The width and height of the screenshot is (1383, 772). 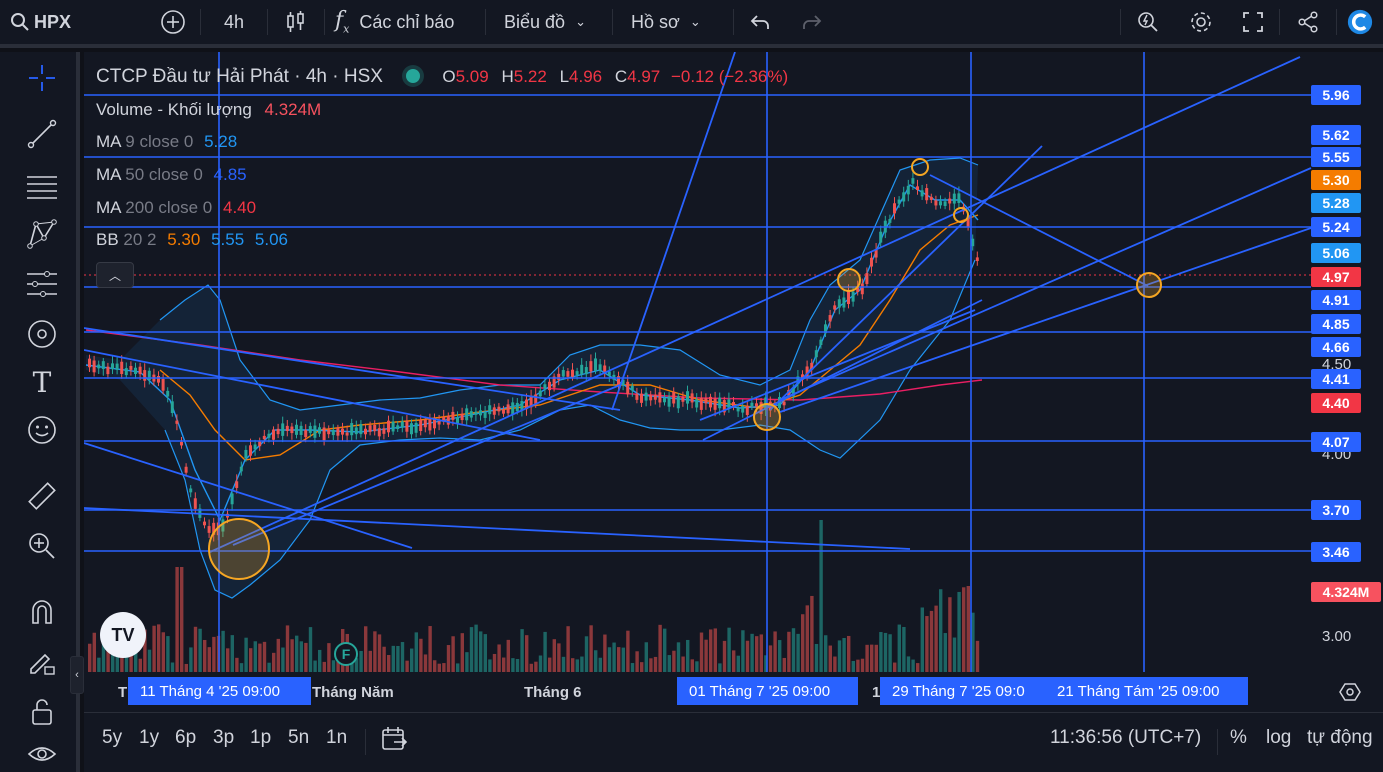 What do you see at coordinates (1308, 23) in the screenshot?
I see `share-button` at bounding box center [1308, 23].